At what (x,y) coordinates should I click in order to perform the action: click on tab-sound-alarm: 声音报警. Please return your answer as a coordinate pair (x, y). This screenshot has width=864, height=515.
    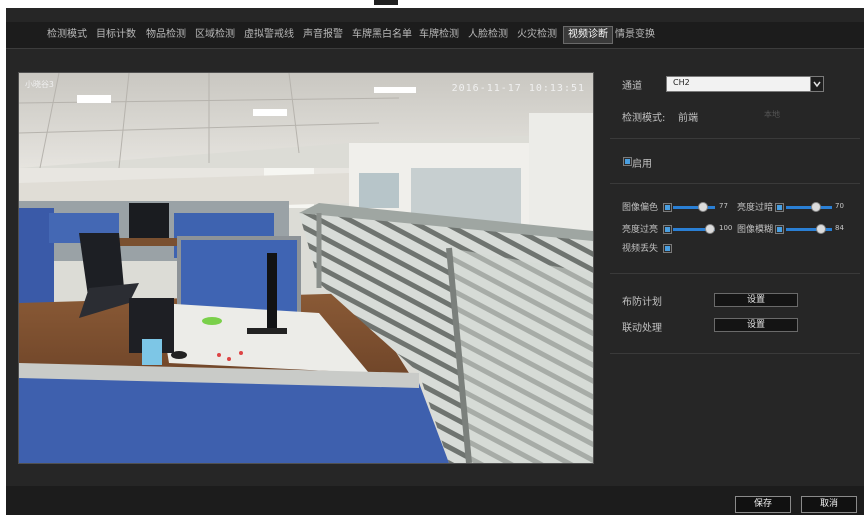
    Looking at the image, I should click on (323, 35).